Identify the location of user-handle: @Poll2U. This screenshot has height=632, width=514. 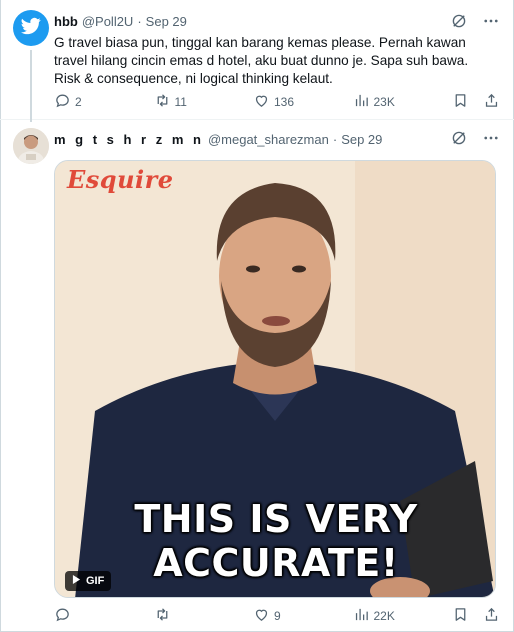
(108, 21).